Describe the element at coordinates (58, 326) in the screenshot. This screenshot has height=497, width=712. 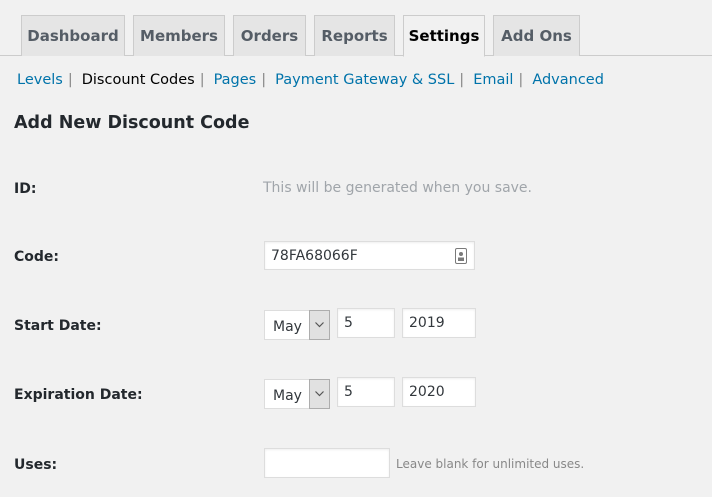
I see `start-date-label: Start Date:` at that location.